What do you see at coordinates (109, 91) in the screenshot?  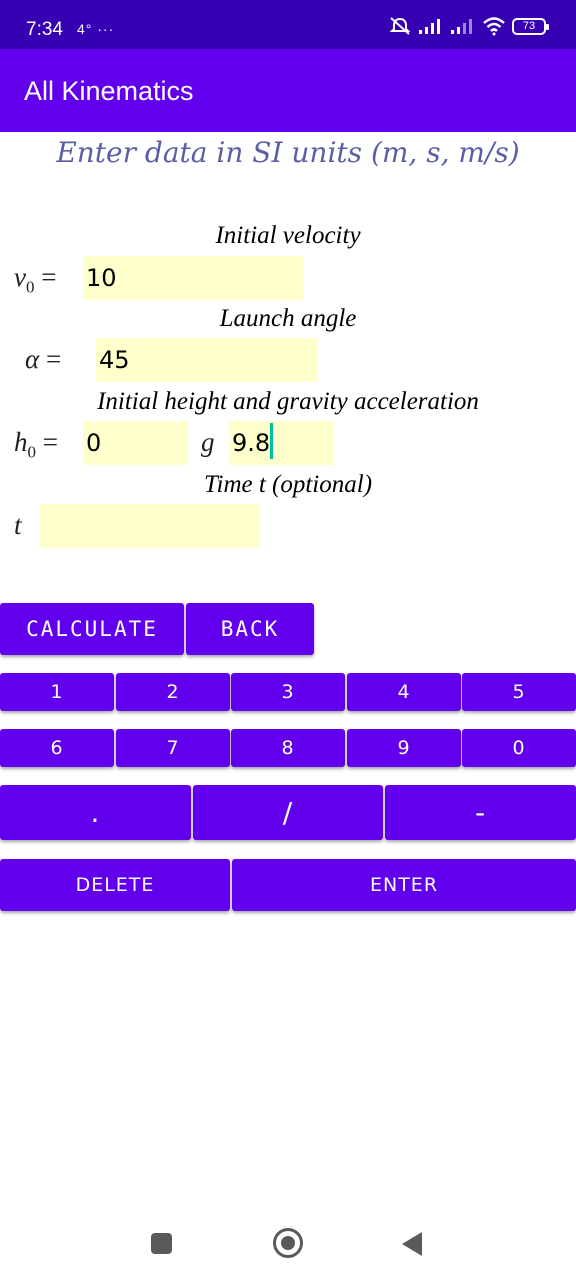 I see `app-title: All Kinematics` at bounding box center [109, 91].